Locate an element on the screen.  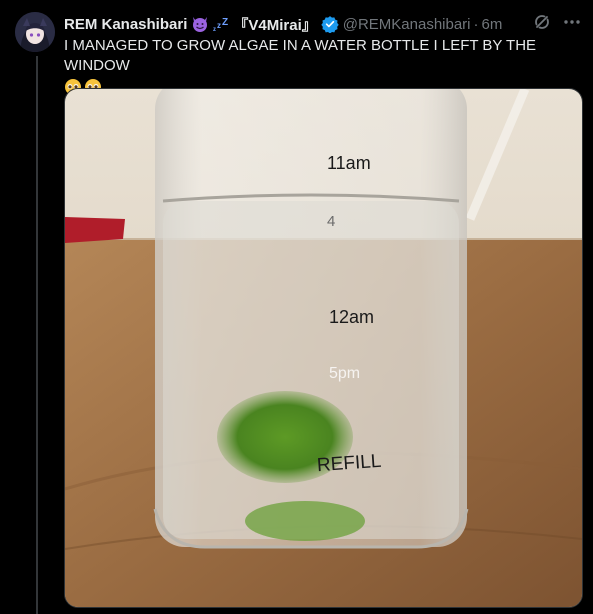
marking-refill: REFILL is located at coordinates (349, 463).